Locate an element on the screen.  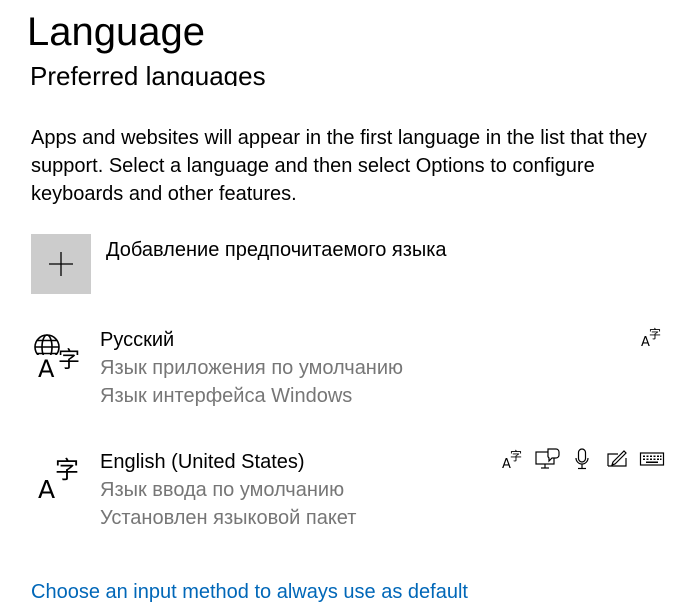
language-detail: Язык приложения по умолчанию is located at coordinates (252, 368).